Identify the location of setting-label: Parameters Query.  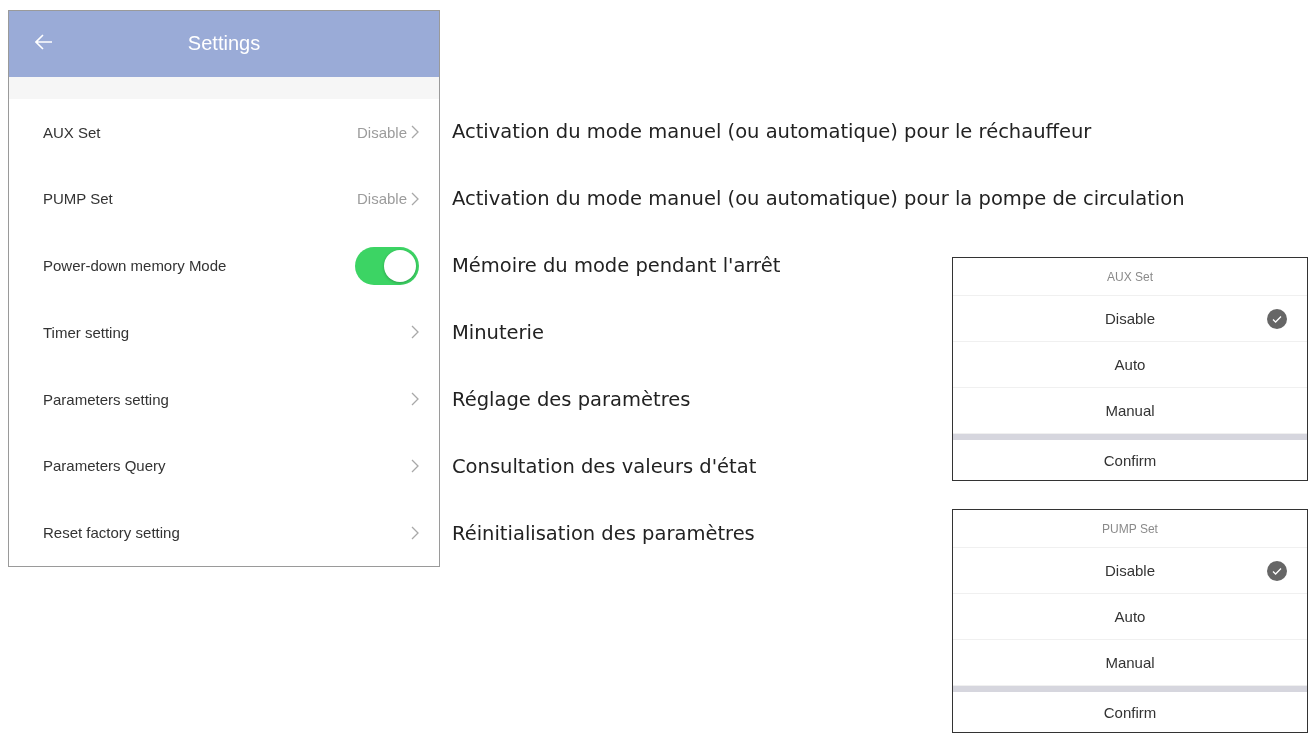
(104, 466).